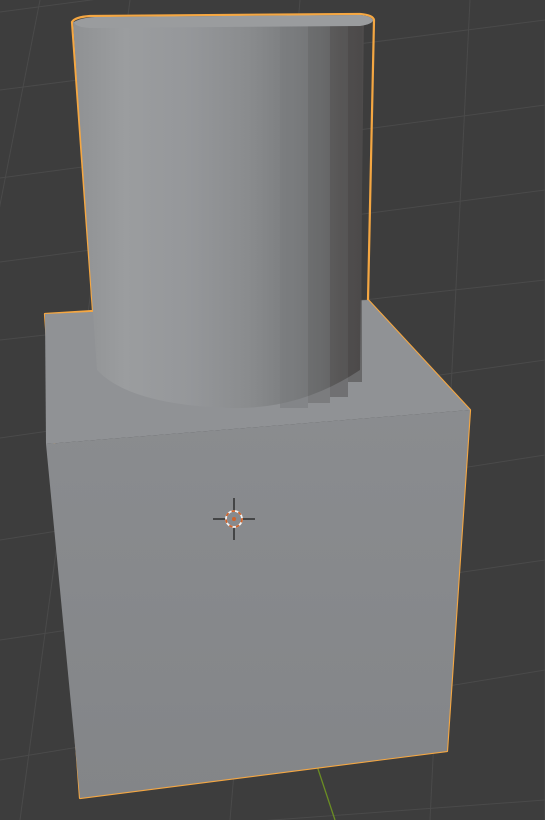  Describe the element at coordinates (321, 212) in the screenshot. I see `cylinder-facets` at that location.